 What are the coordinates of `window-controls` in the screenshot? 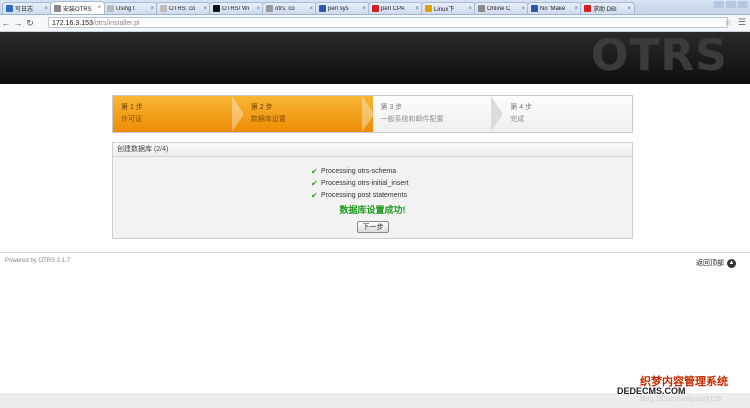 It's located at (731, 4).